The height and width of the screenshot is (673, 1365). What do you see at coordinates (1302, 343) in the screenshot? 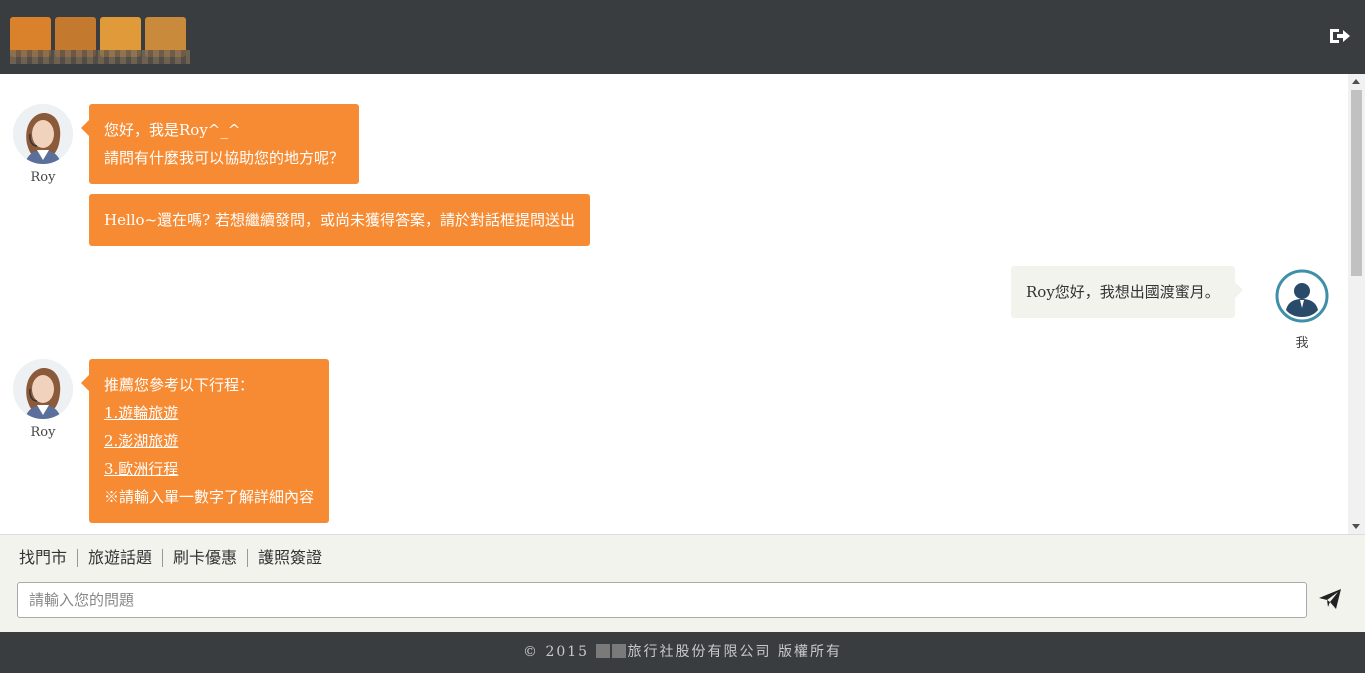
I see `user-name-label: 我` at bounding box center [1302, 343].